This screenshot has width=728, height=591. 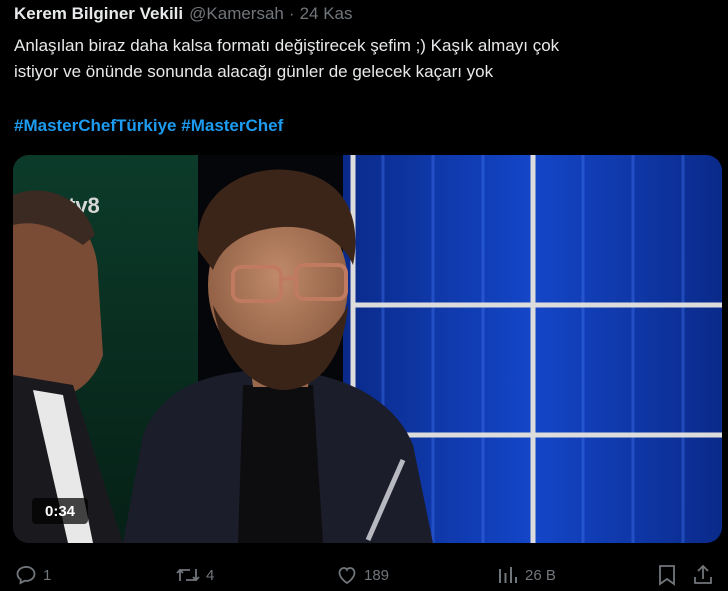 What do you see at coordinates (540, 575) in the screenshot?
I see `views-count: 26 B` at bounding box center [540, 575].